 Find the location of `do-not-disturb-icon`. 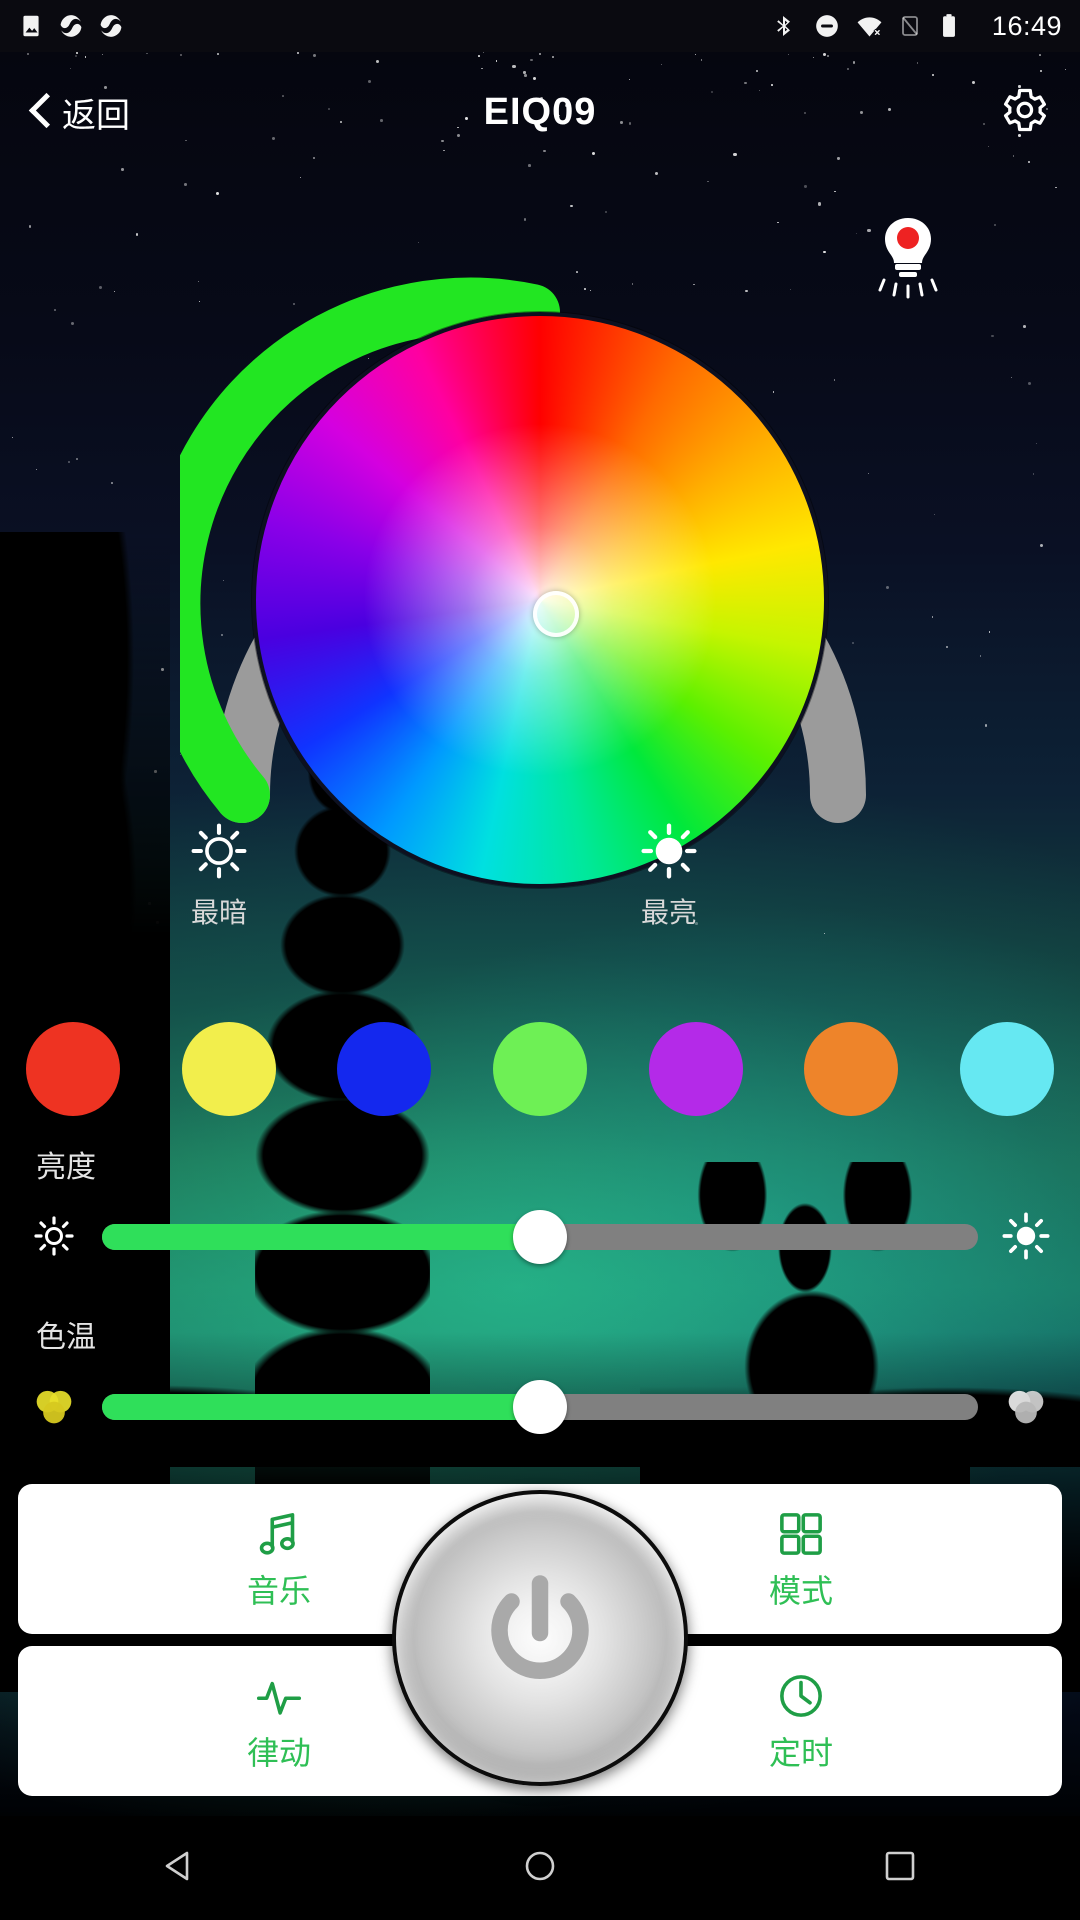

do-not-disturb-icon is located at coordinates (827, 26).